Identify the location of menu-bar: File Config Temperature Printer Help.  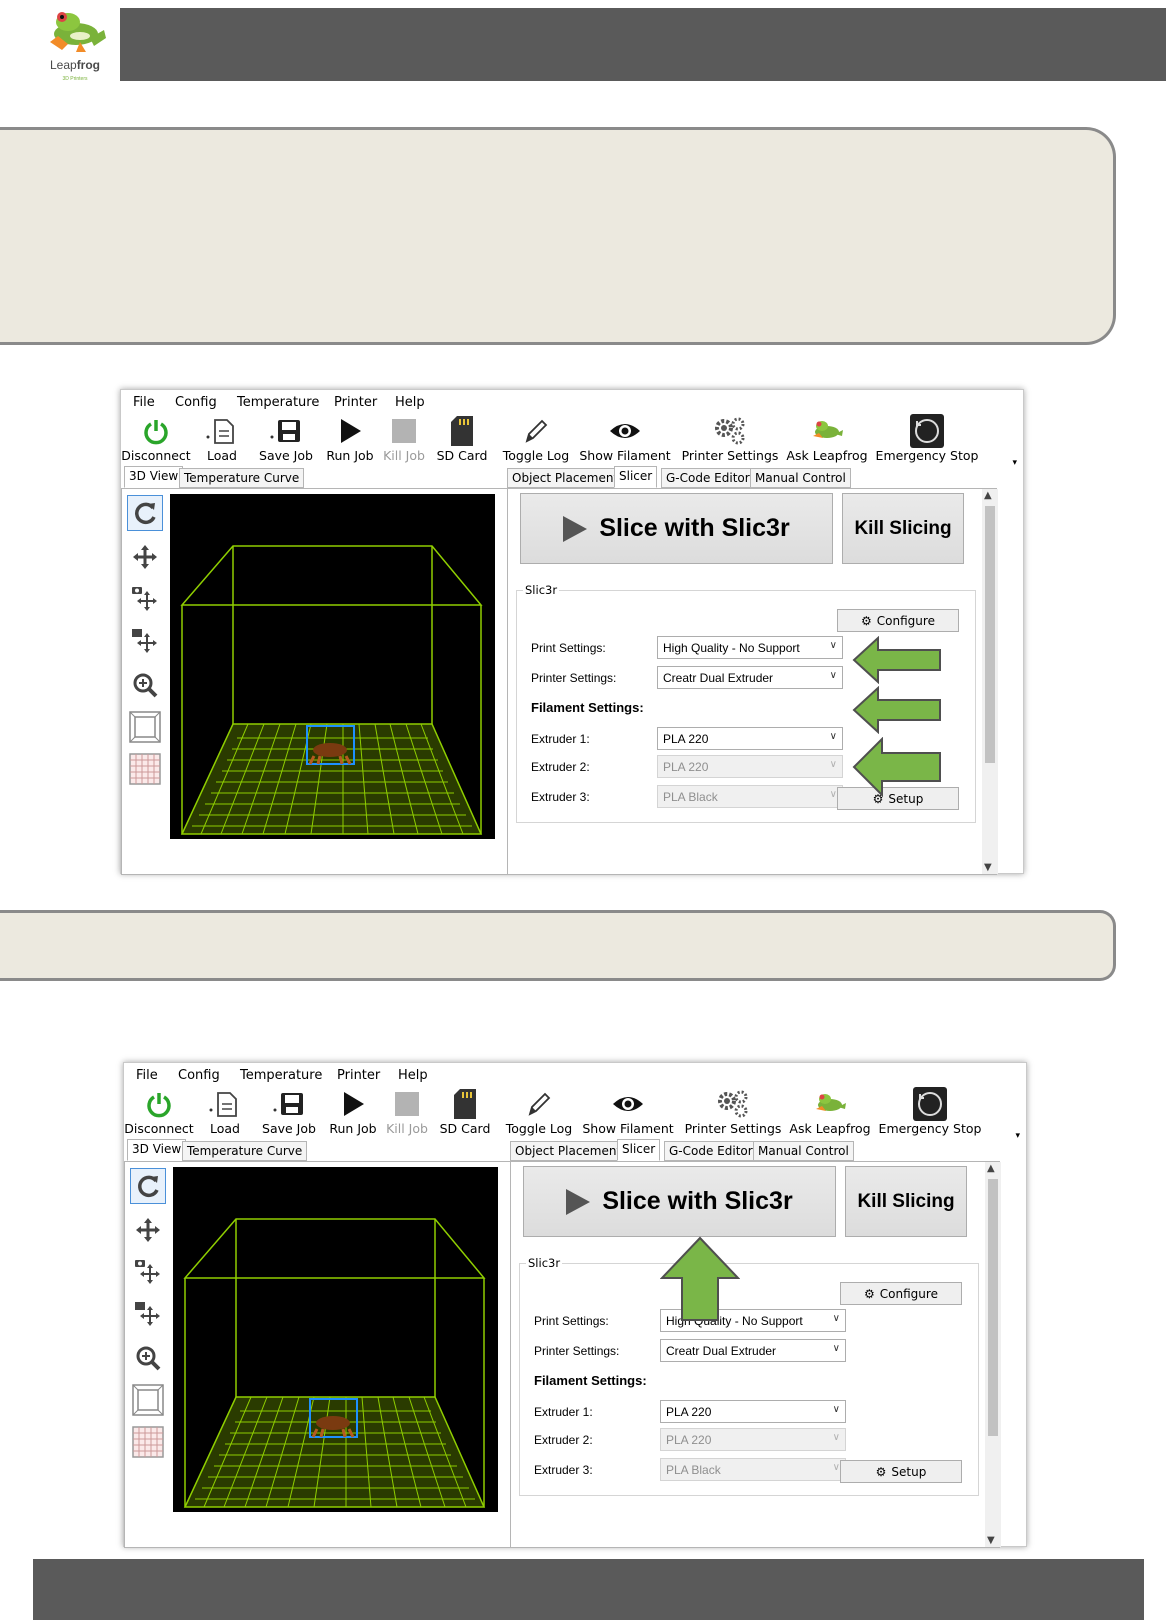
(572, 402).